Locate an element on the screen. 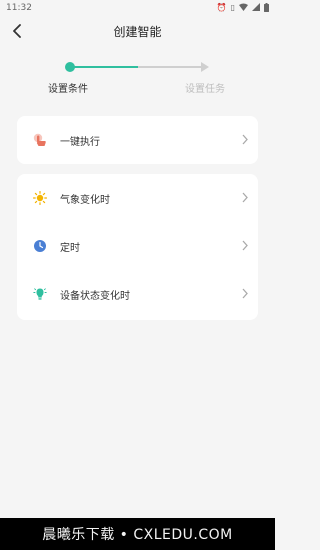  condition-label-device: 设备状态变化时 is located at coordinates (95, 296).